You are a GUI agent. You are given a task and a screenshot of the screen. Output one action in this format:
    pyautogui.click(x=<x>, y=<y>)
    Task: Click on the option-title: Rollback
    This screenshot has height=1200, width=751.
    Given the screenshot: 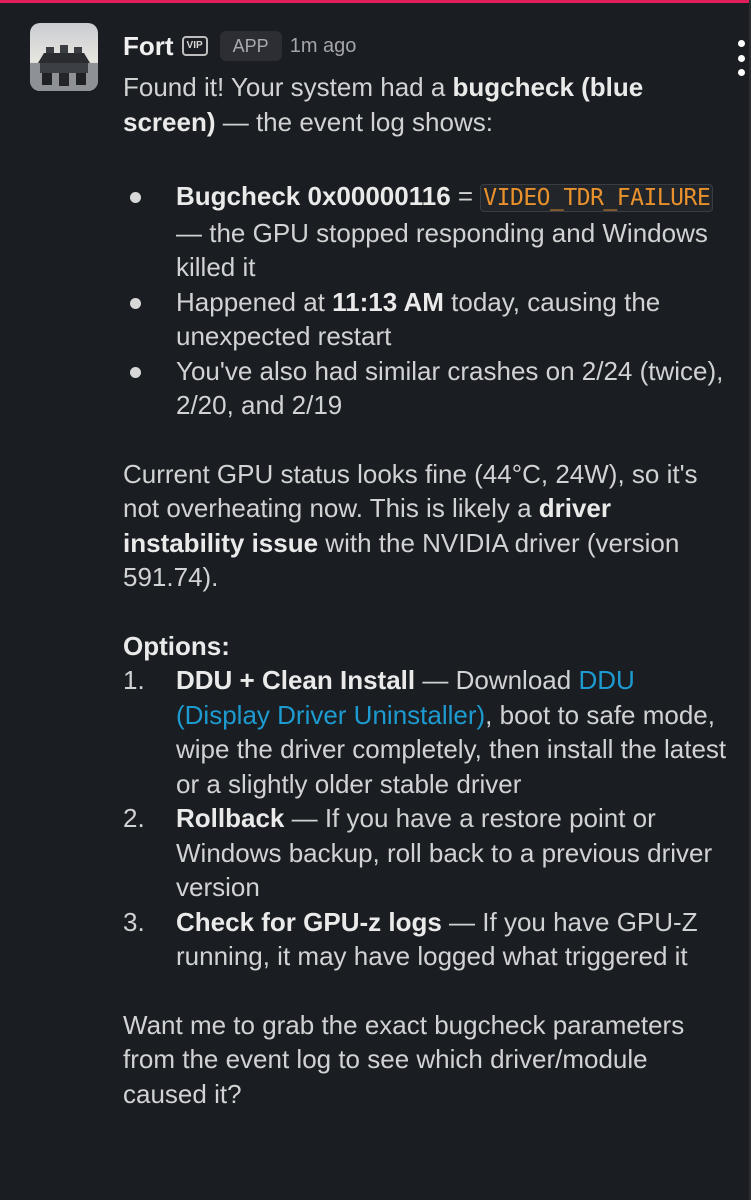 What is the action you would take?
    pyautogui.click(x=230, y=818)
    